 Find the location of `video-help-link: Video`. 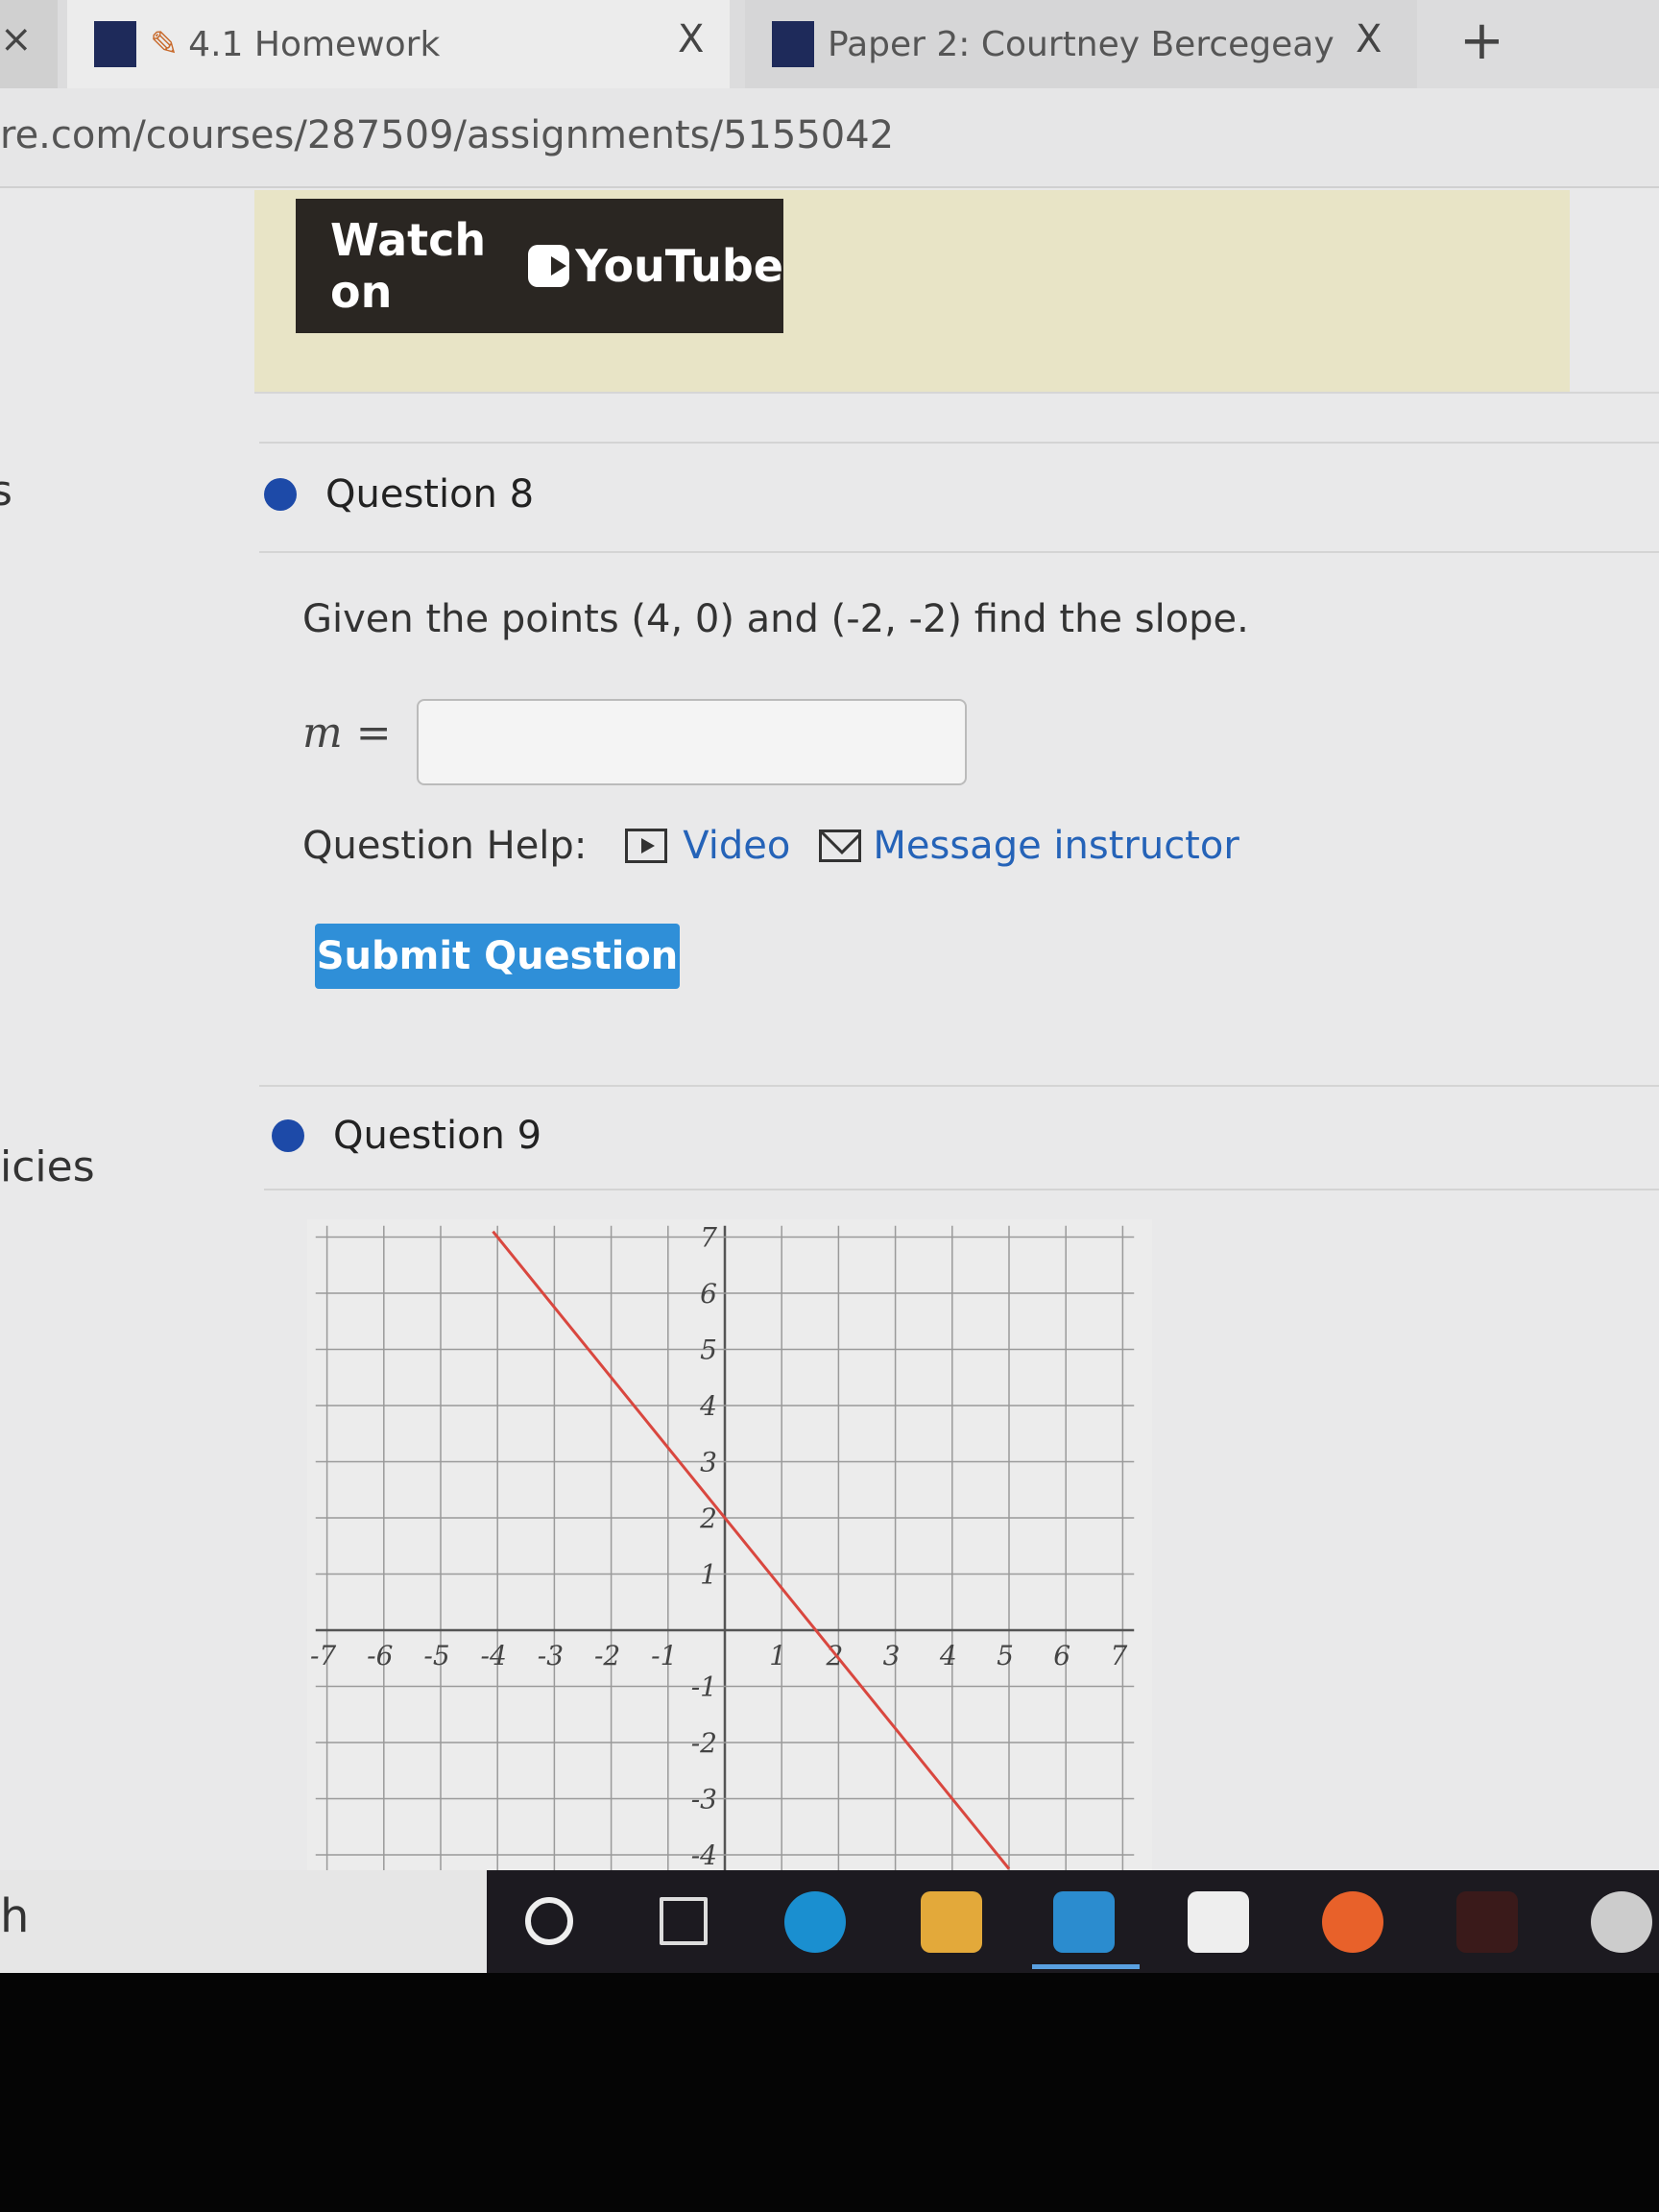

video-help-link: Video is located at coordinates (707, 846).